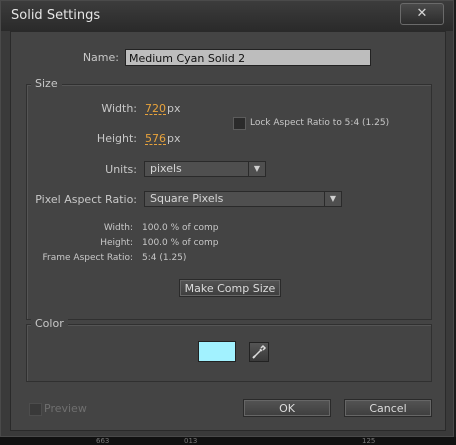  Describe the element at coordinates (217, 351) in the screenshot. I see `color-swatch` at that location.